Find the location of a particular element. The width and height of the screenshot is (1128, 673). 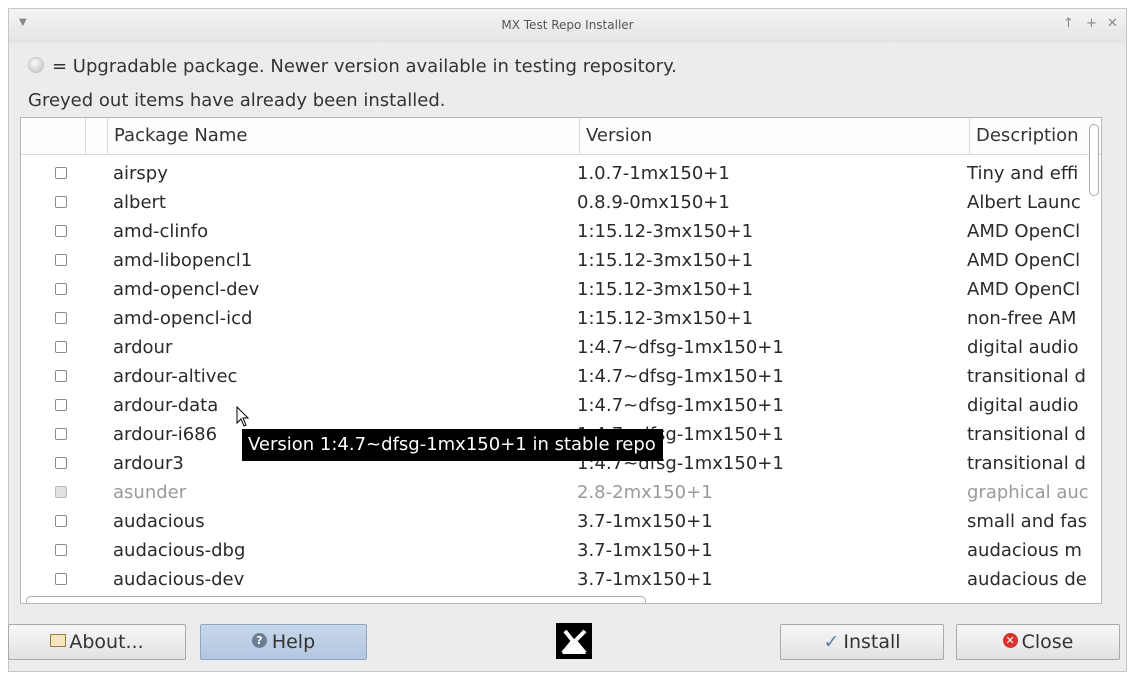

help-button: ? Help is located at coordinates (283, 642).